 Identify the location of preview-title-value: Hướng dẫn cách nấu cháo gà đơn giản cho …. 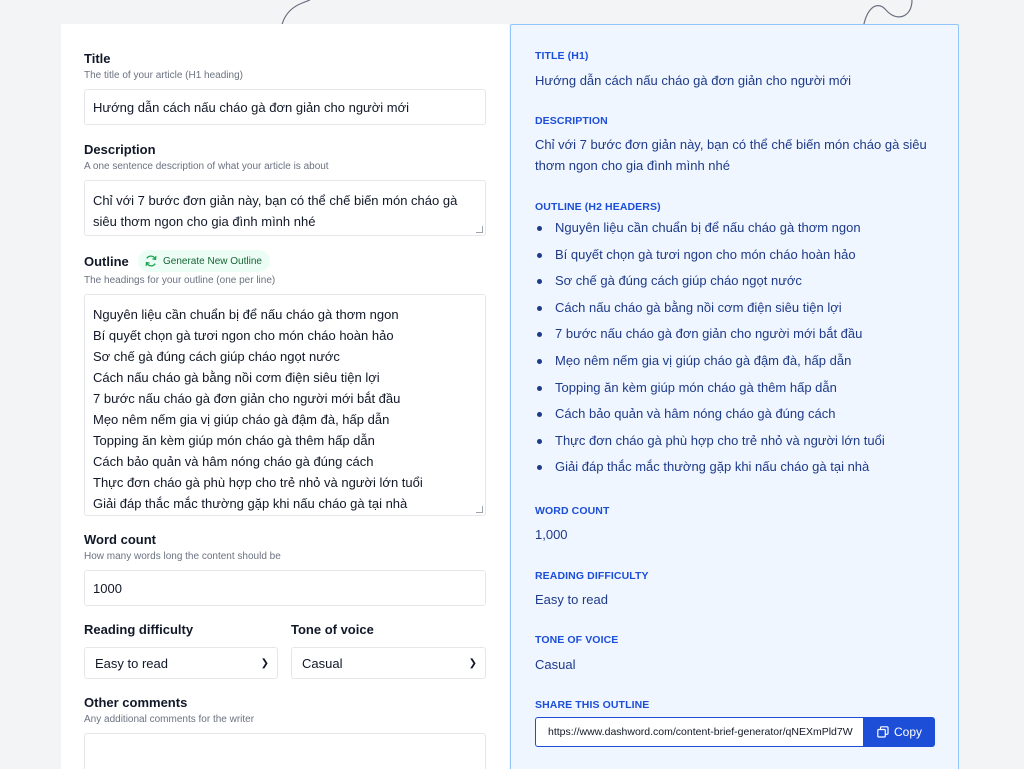
(693, 80).